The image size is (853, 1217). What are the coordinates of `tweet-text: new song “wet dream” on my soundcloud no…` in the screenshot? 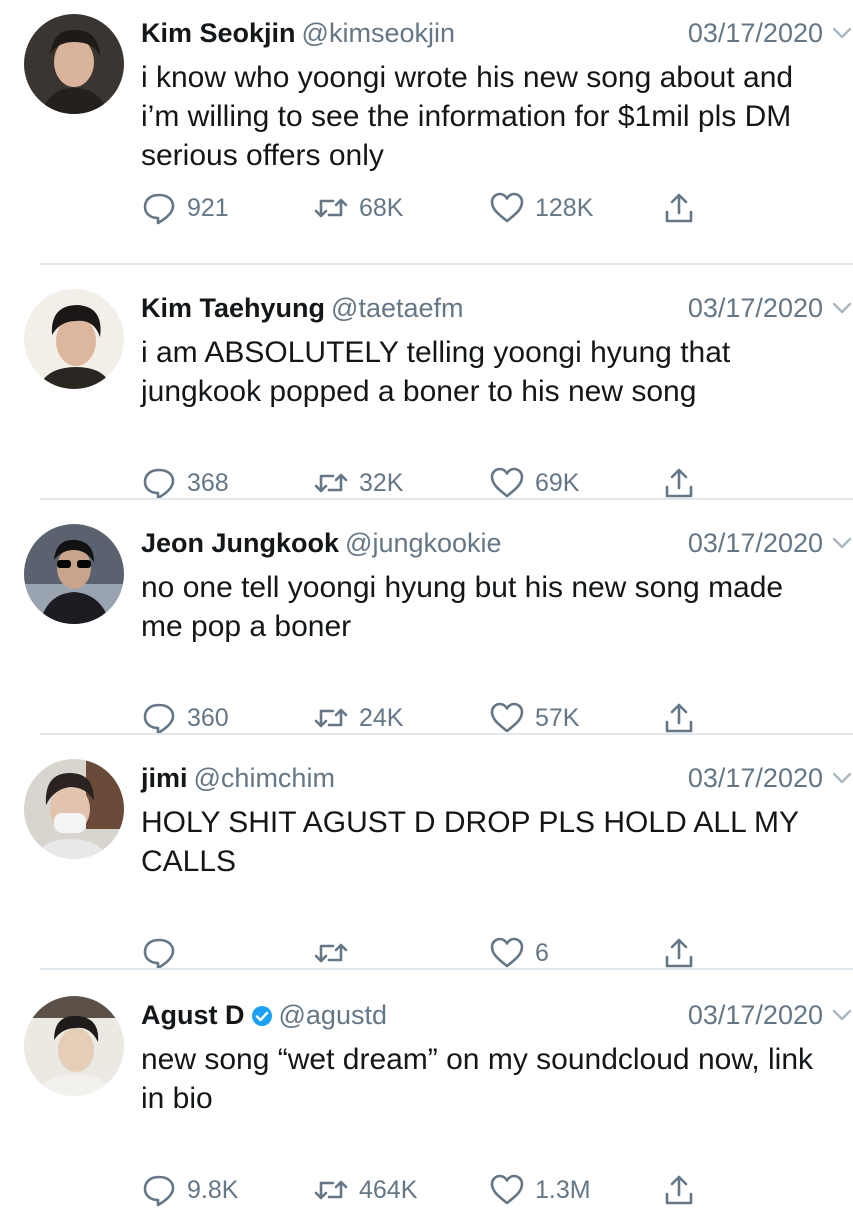 It's located at (477, 1079).